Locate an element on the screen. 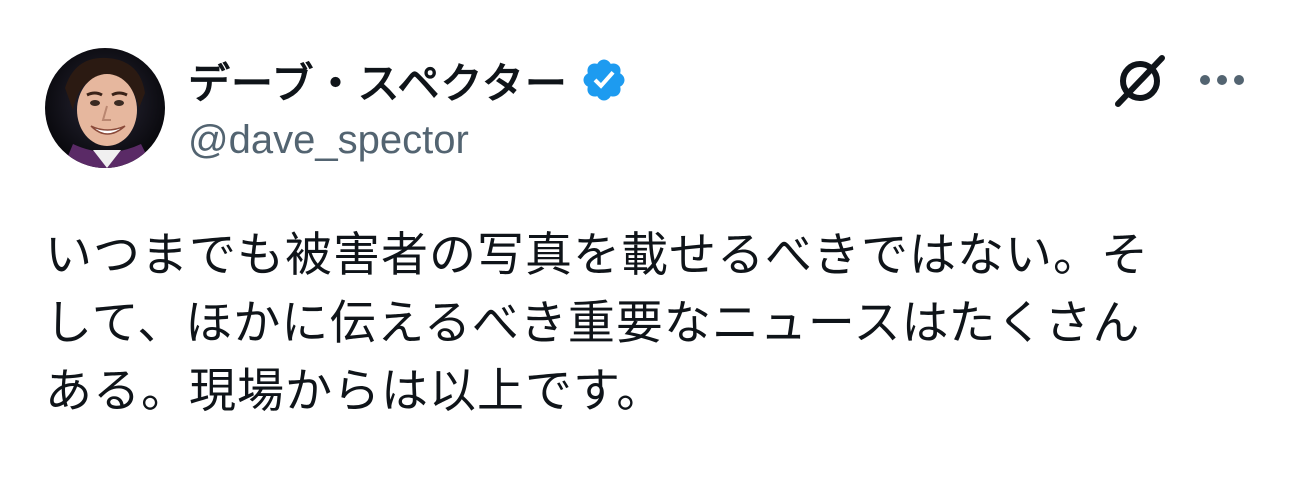 The height and width of the screenshot is (482, 1300). tweet-text-line: して、ほかに伝えるべき重要なニュースはたくさん is located at coordinates (593, 323).